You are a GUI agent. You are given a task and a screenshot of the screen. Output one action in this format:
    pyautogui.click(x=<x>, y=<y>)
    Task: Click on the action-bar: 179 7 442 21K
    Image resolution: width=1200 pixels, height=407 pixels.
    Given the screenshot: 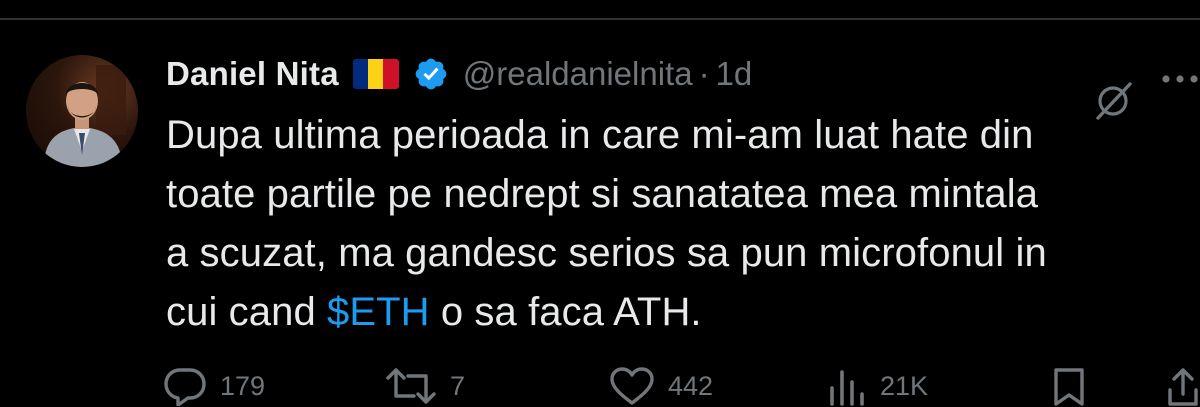 What is the action you would take?
    pyautogui.click(x=600, y=383)
    